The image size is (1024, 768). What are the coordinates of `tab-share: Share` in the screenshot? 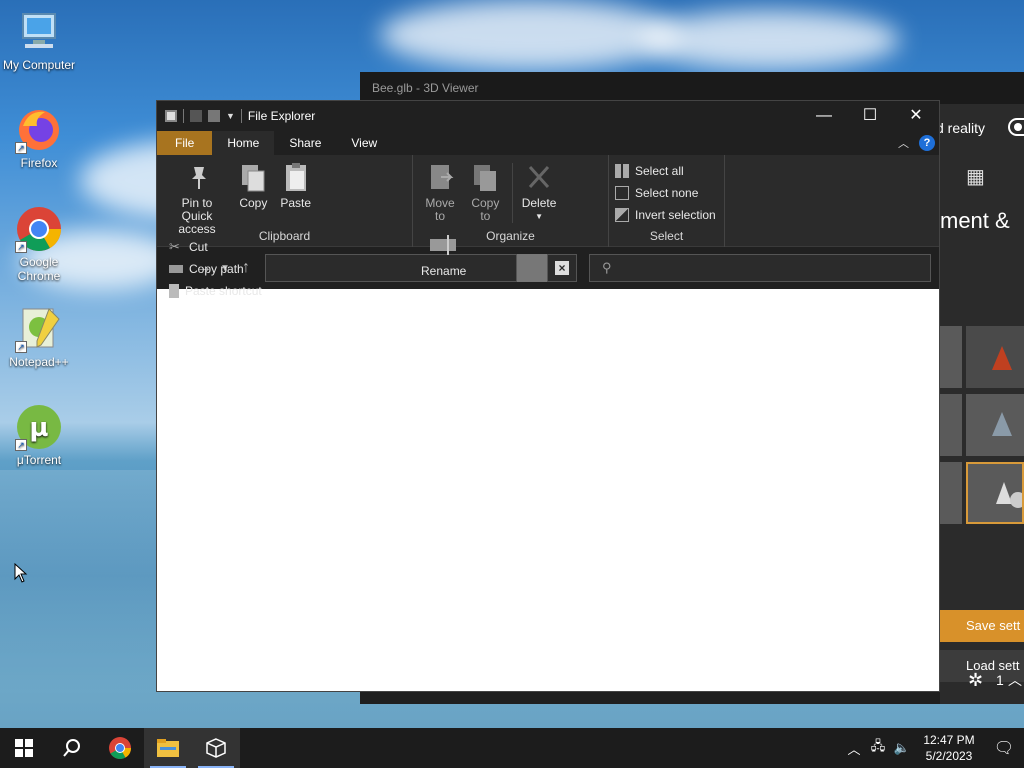 It's located at (305, 143).